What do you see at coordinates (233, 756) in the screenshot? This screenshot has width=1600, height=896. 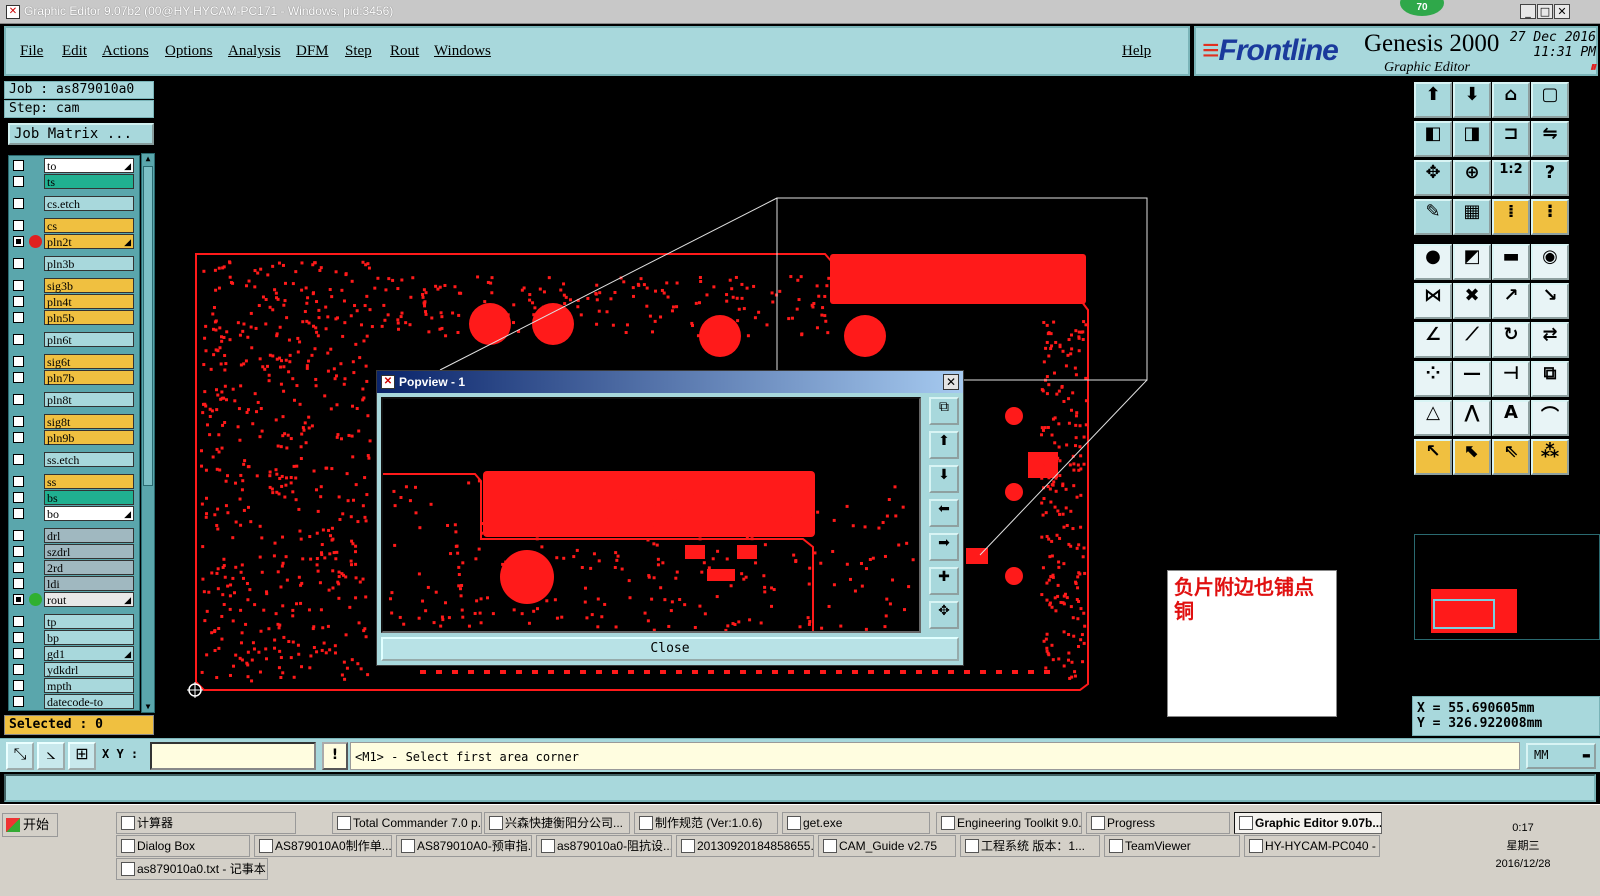 I see `xy-input` at bounding box center [233, 756].